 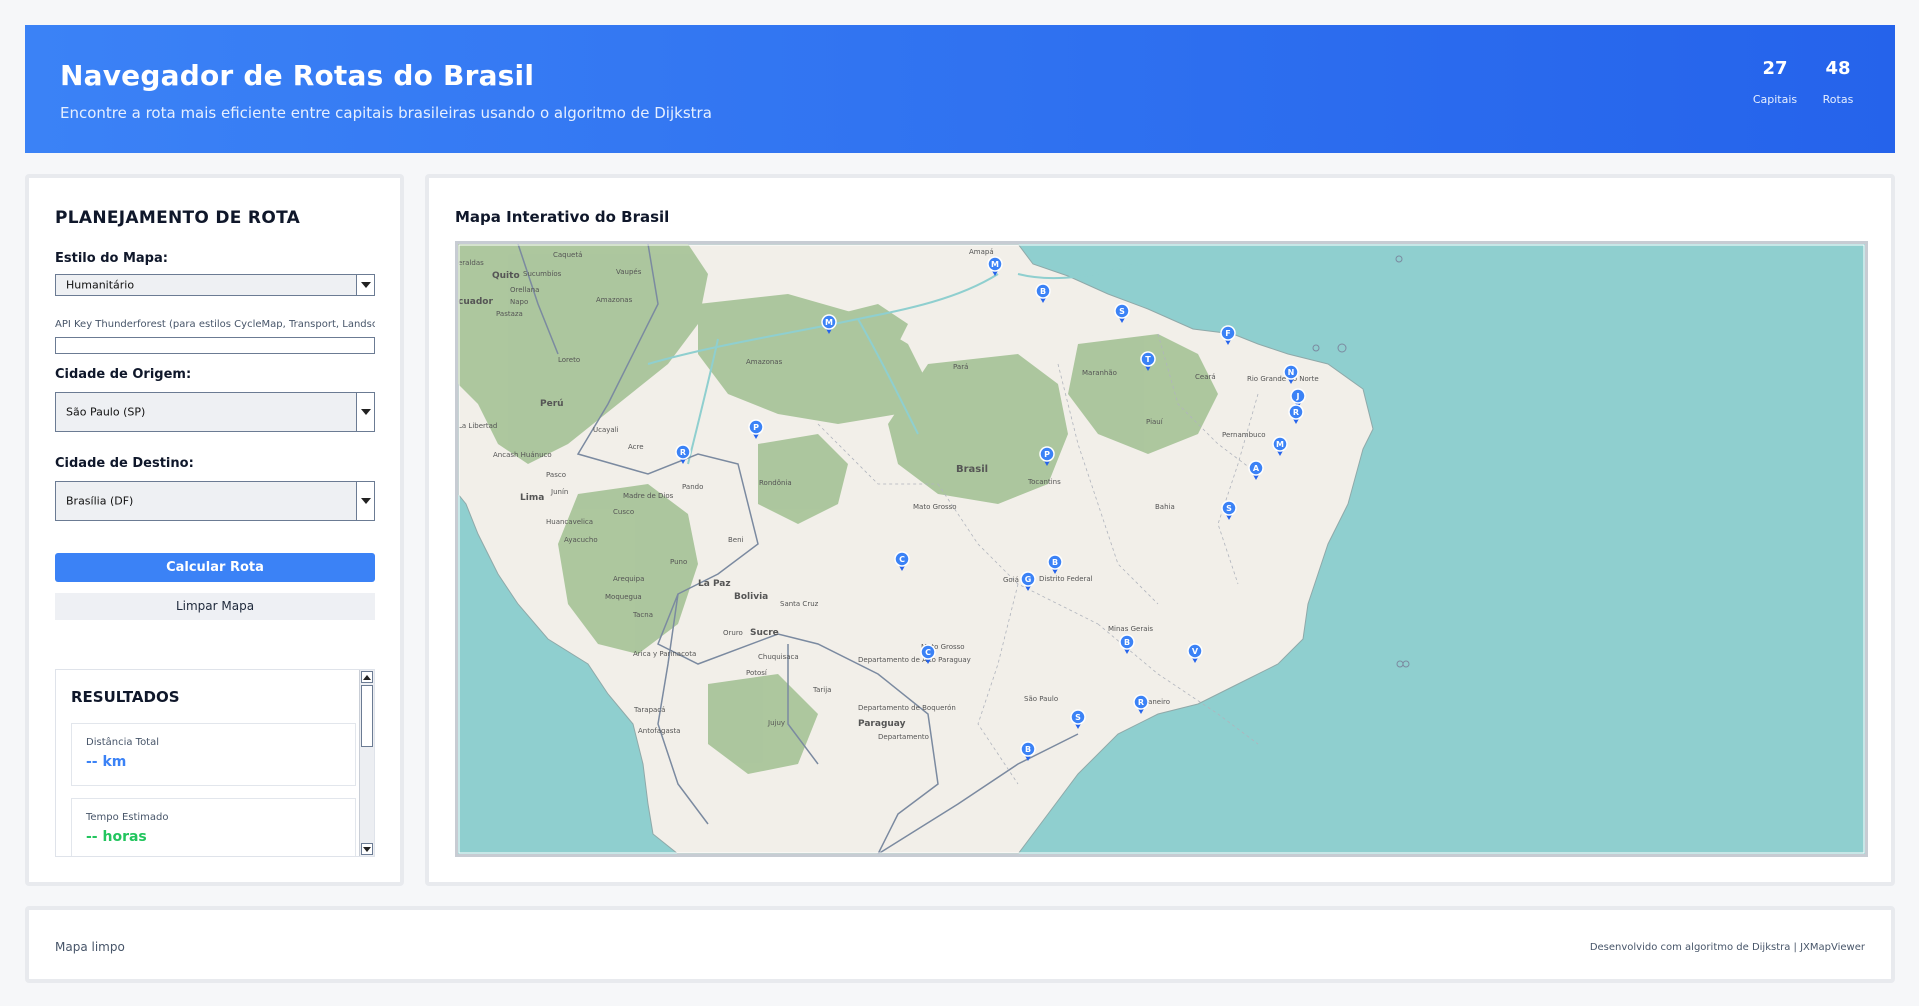 What do you see at coordinates (1298, 396) in the screenshot?
I see `marker-letter: J` at bounding box center [1298, 396].